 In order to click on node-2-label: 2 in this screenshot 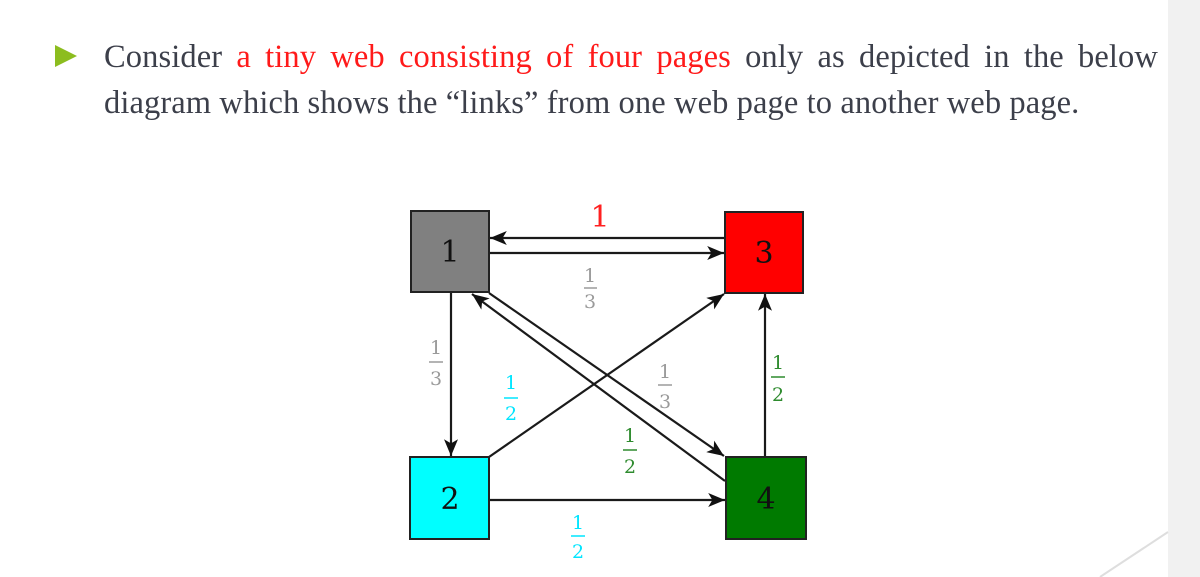, I will do `click(449, 499)`.